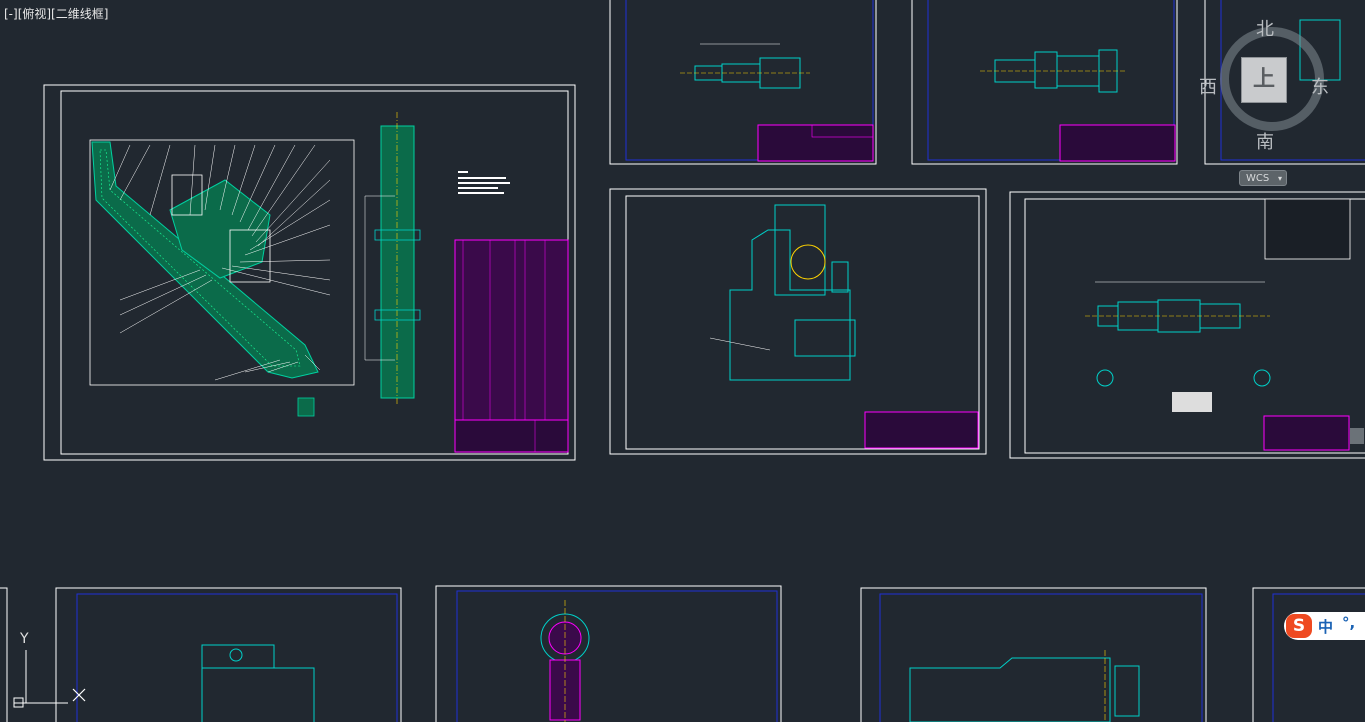  What do you see at coordinates (798, 321) in the screenshot?
I see `sheet-machine` at bounding box center [798, 321].